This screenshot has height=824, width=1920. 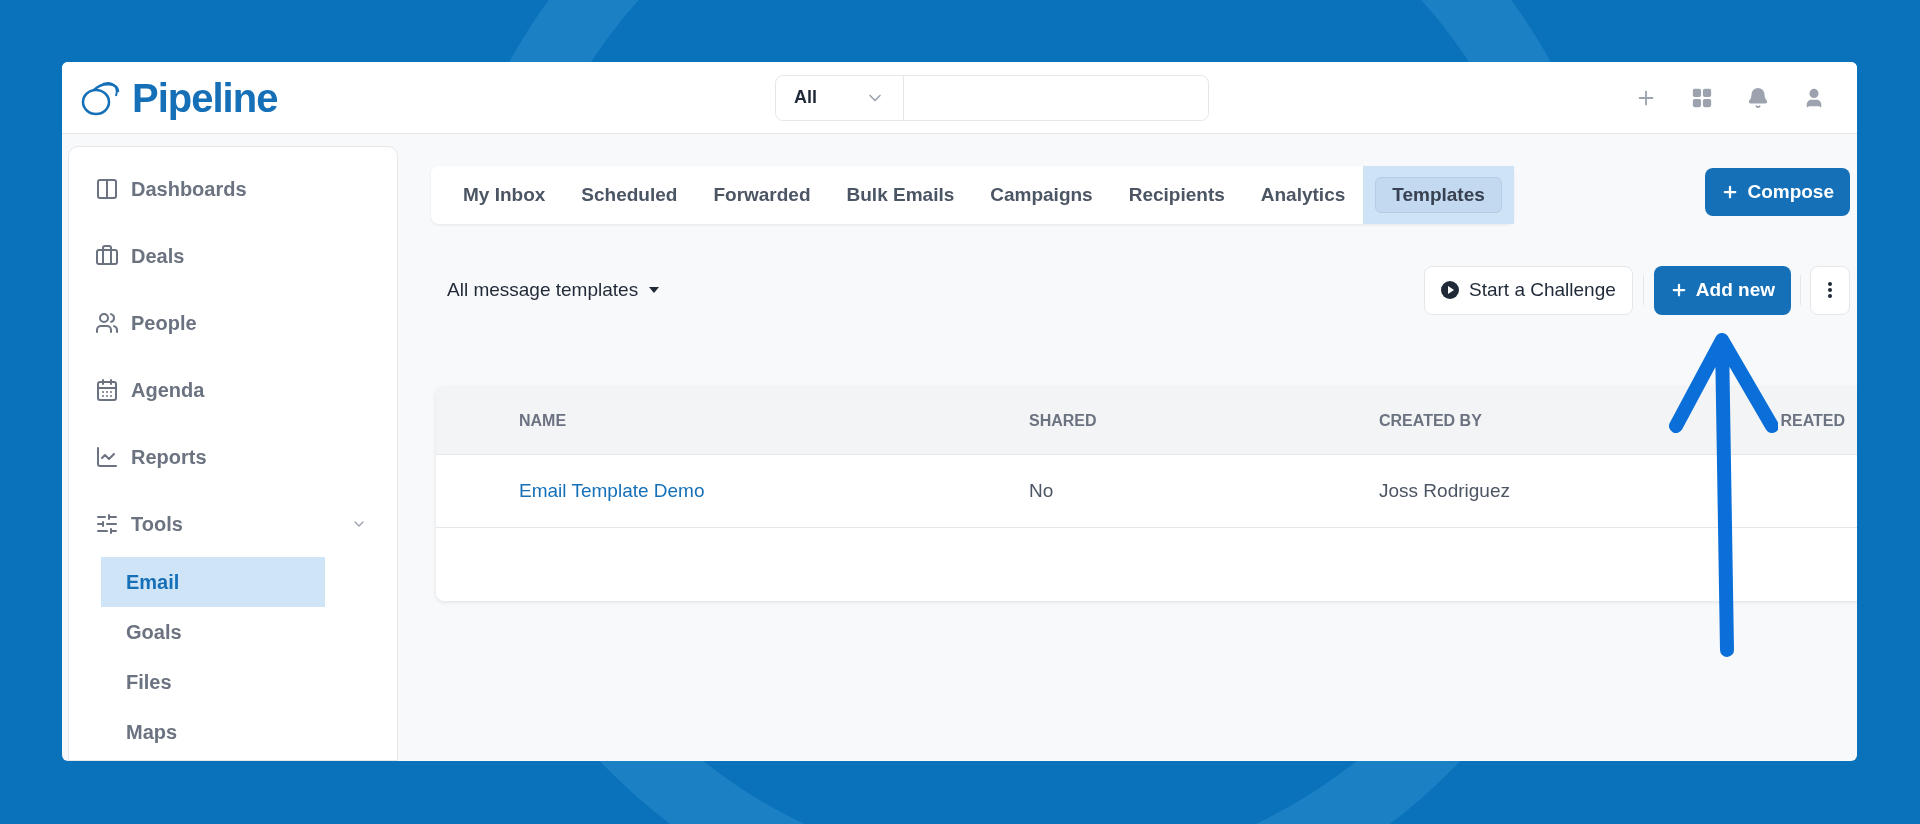 What do you see at coordinates (992, 97) in the screenshot?
I see `search-field: All` at bounding box center [992, 97].